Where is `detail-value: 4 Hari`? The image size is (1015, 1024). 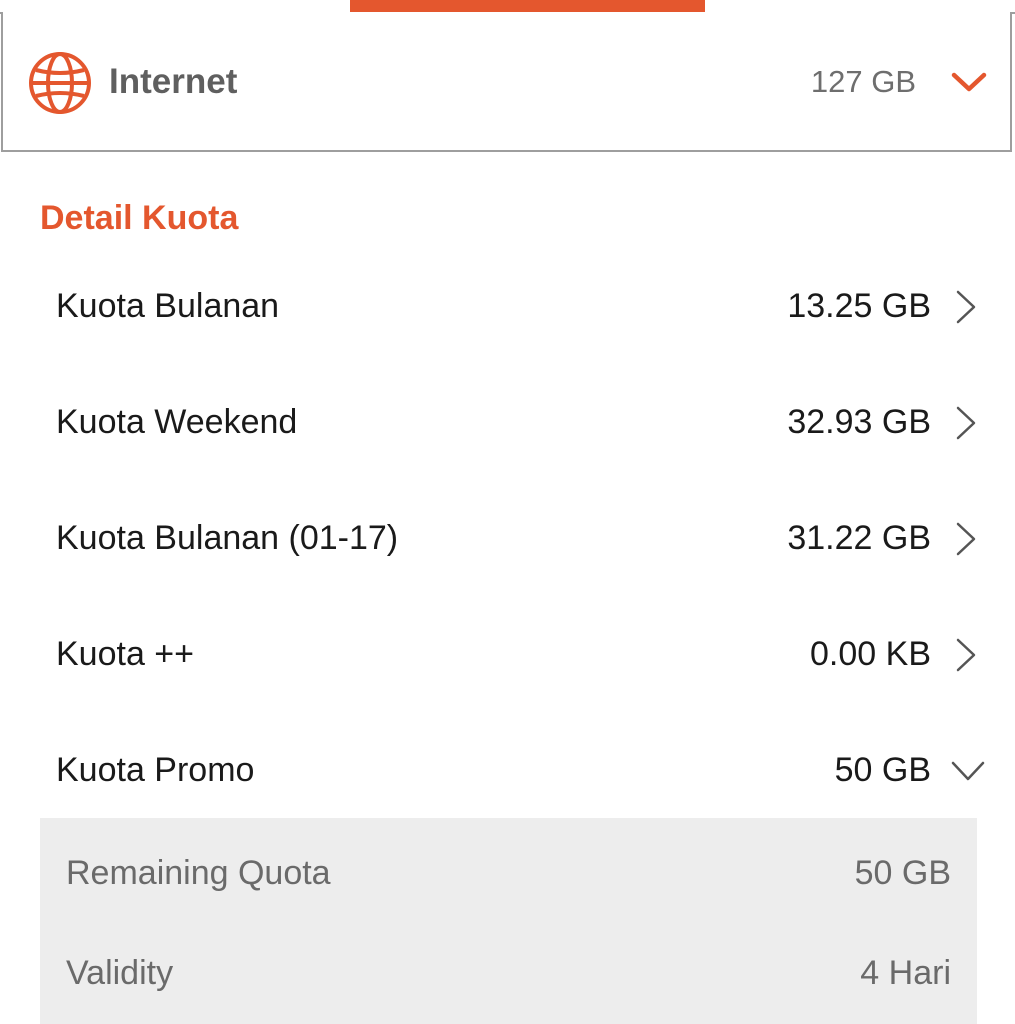 detail-value: 4 Hari is located at coordinates (905, 973).